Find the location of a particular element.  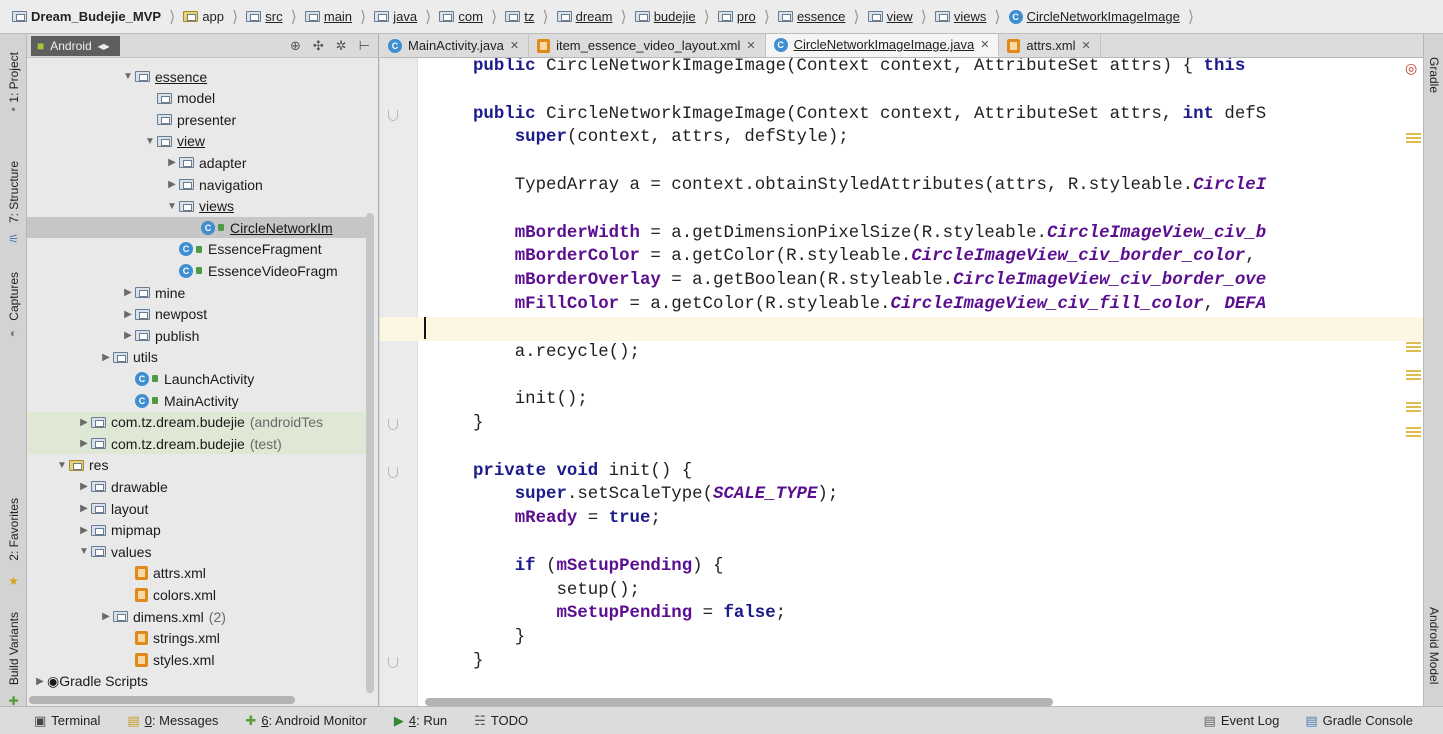

bottom-tool-terminal: ▣ Terminal is located at coordinates (67, 721).